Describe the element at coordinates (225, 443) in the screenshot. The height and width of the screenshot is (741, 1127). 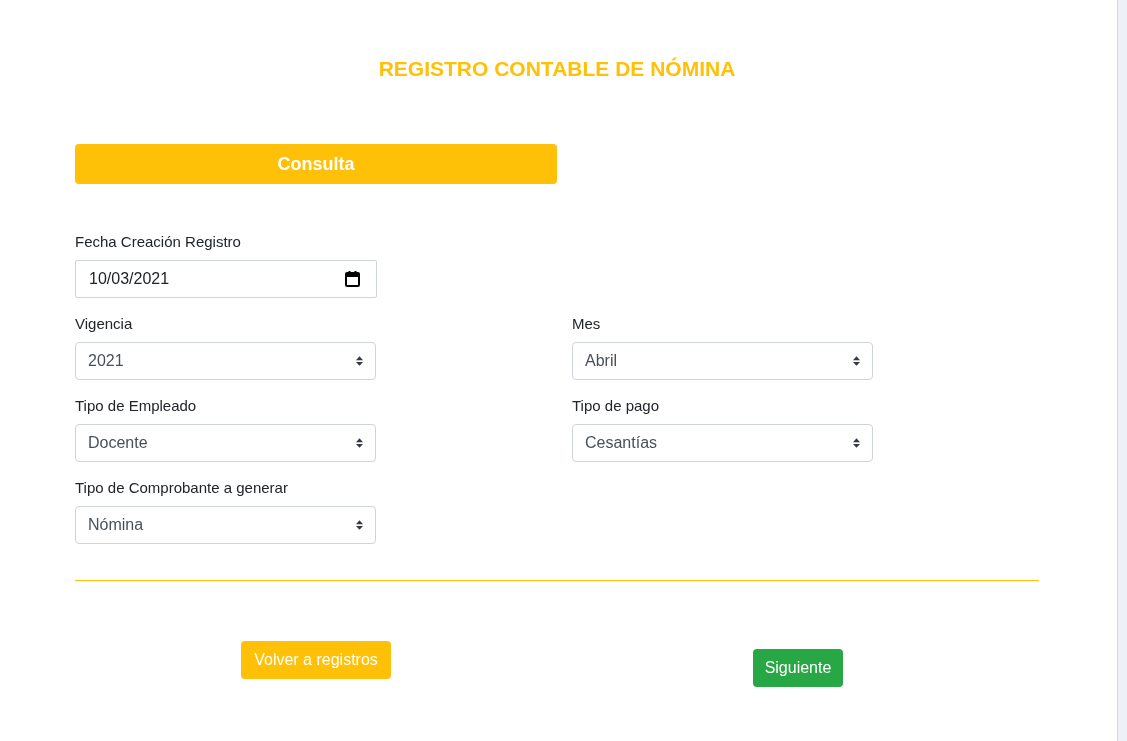
I see `dropdown-field: Docente` at that location.